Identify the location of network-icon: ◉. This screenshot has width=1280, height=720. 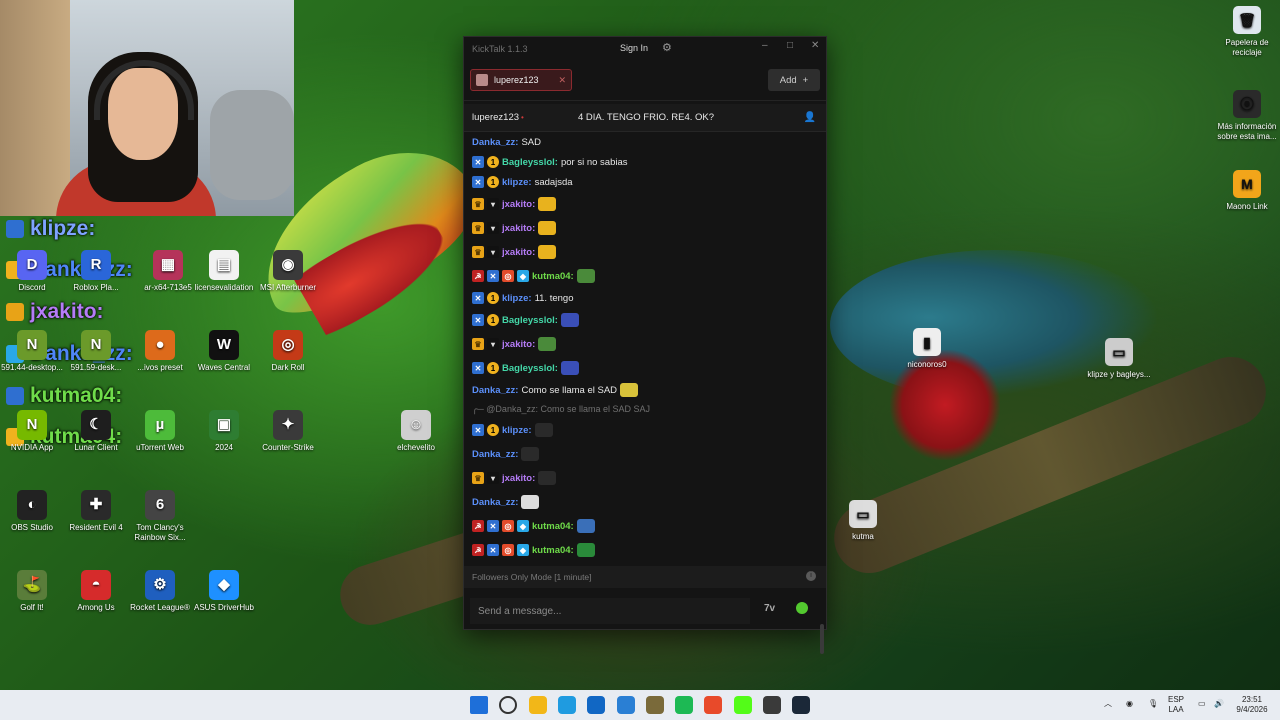
(1129, 704).